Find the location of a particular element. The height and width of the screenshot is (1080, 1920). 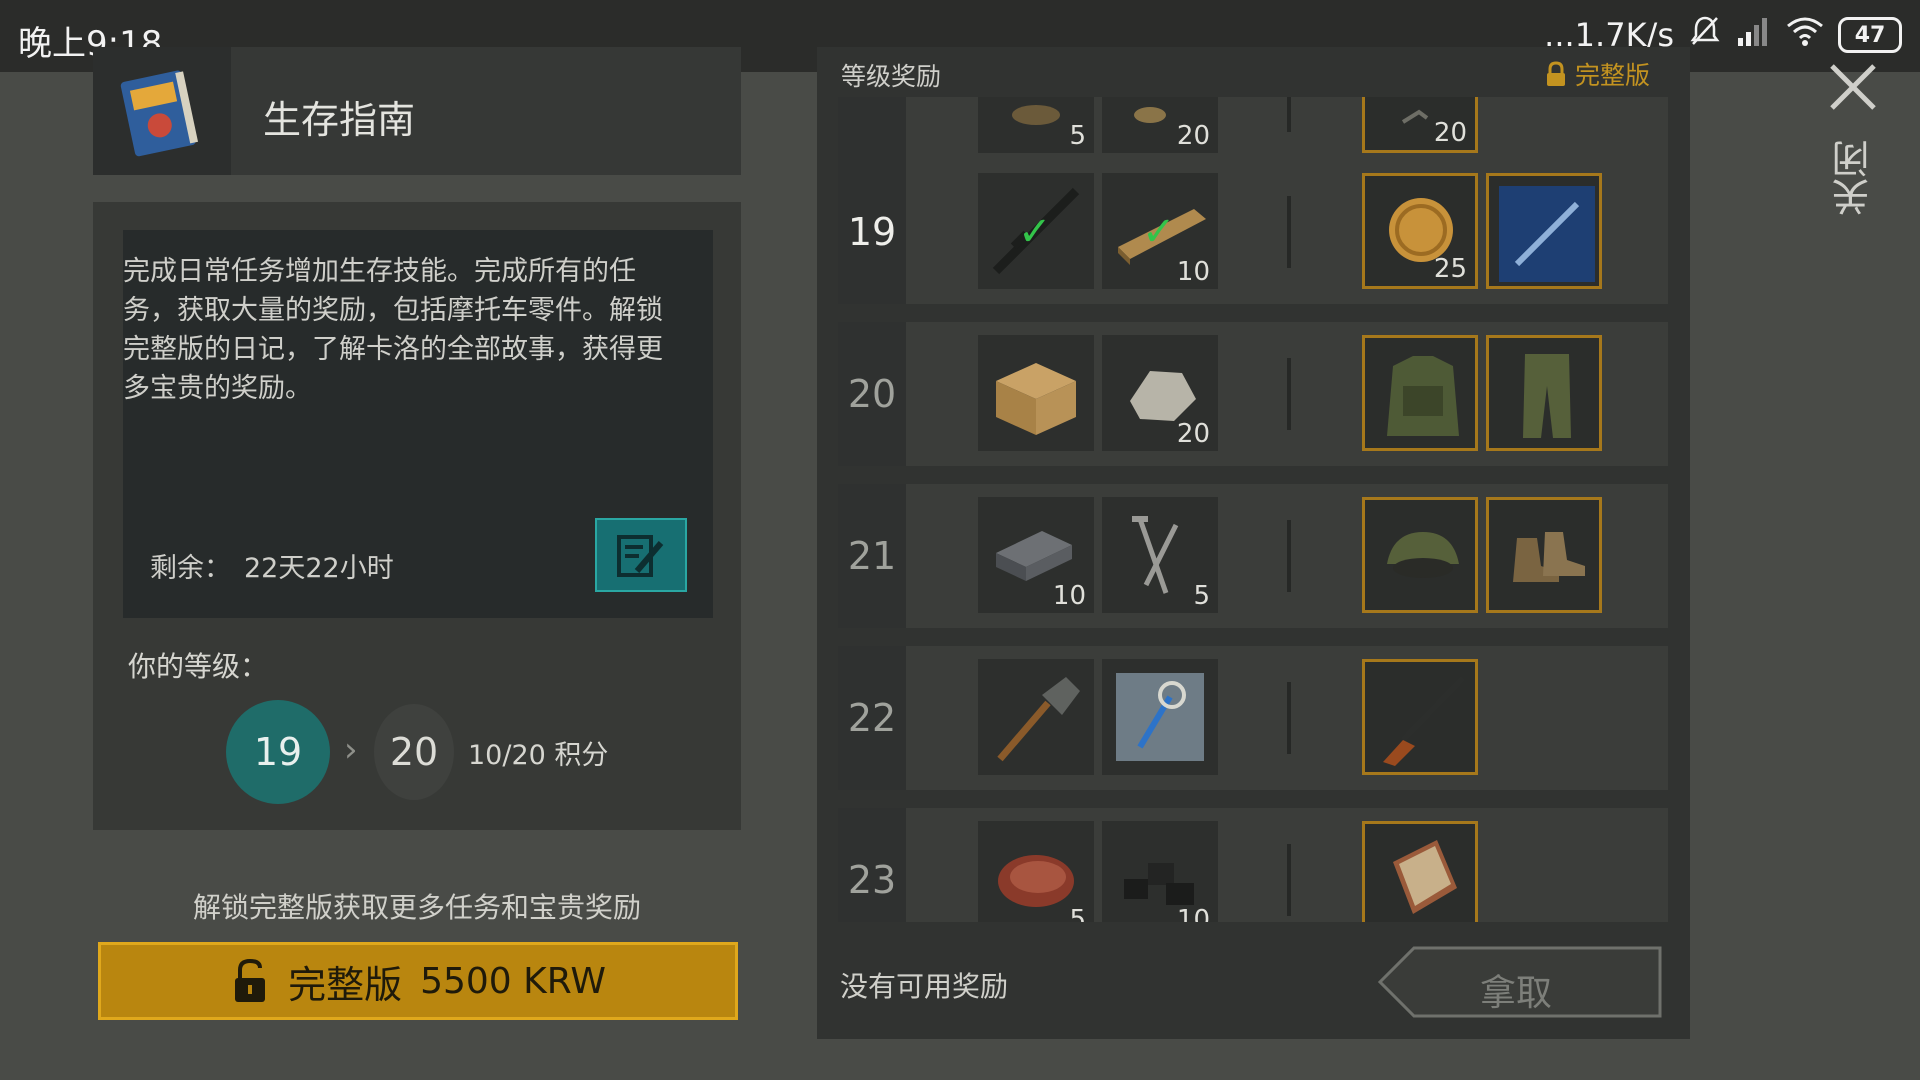

sniper-rifle-icon is located at coordinates (1424, 720).